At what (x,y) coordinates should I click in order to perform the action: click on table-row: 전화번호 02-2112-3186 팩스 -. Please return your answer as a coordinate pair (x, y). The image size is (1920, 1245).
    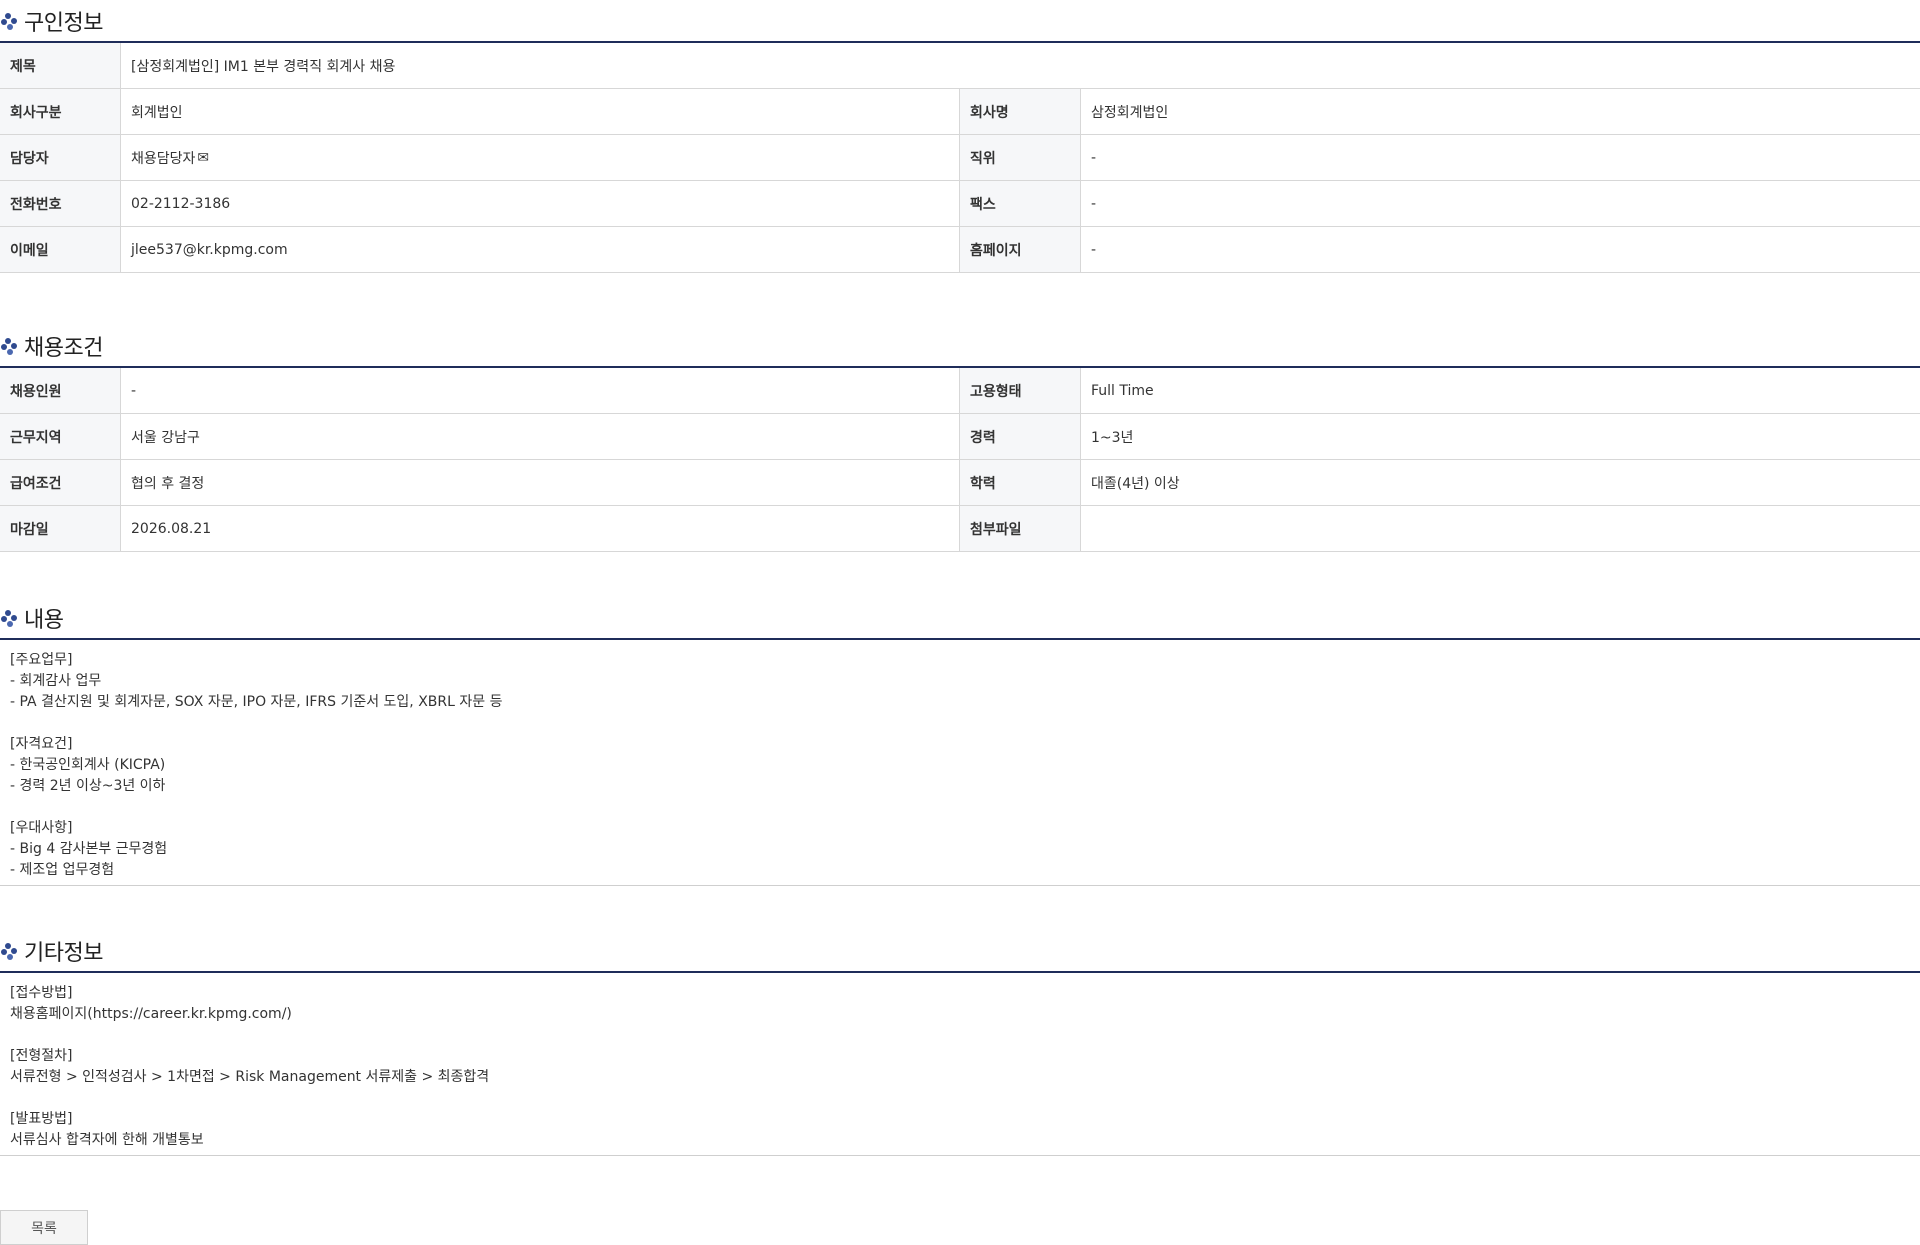
    Looking at the image, I should click on (960, 204).